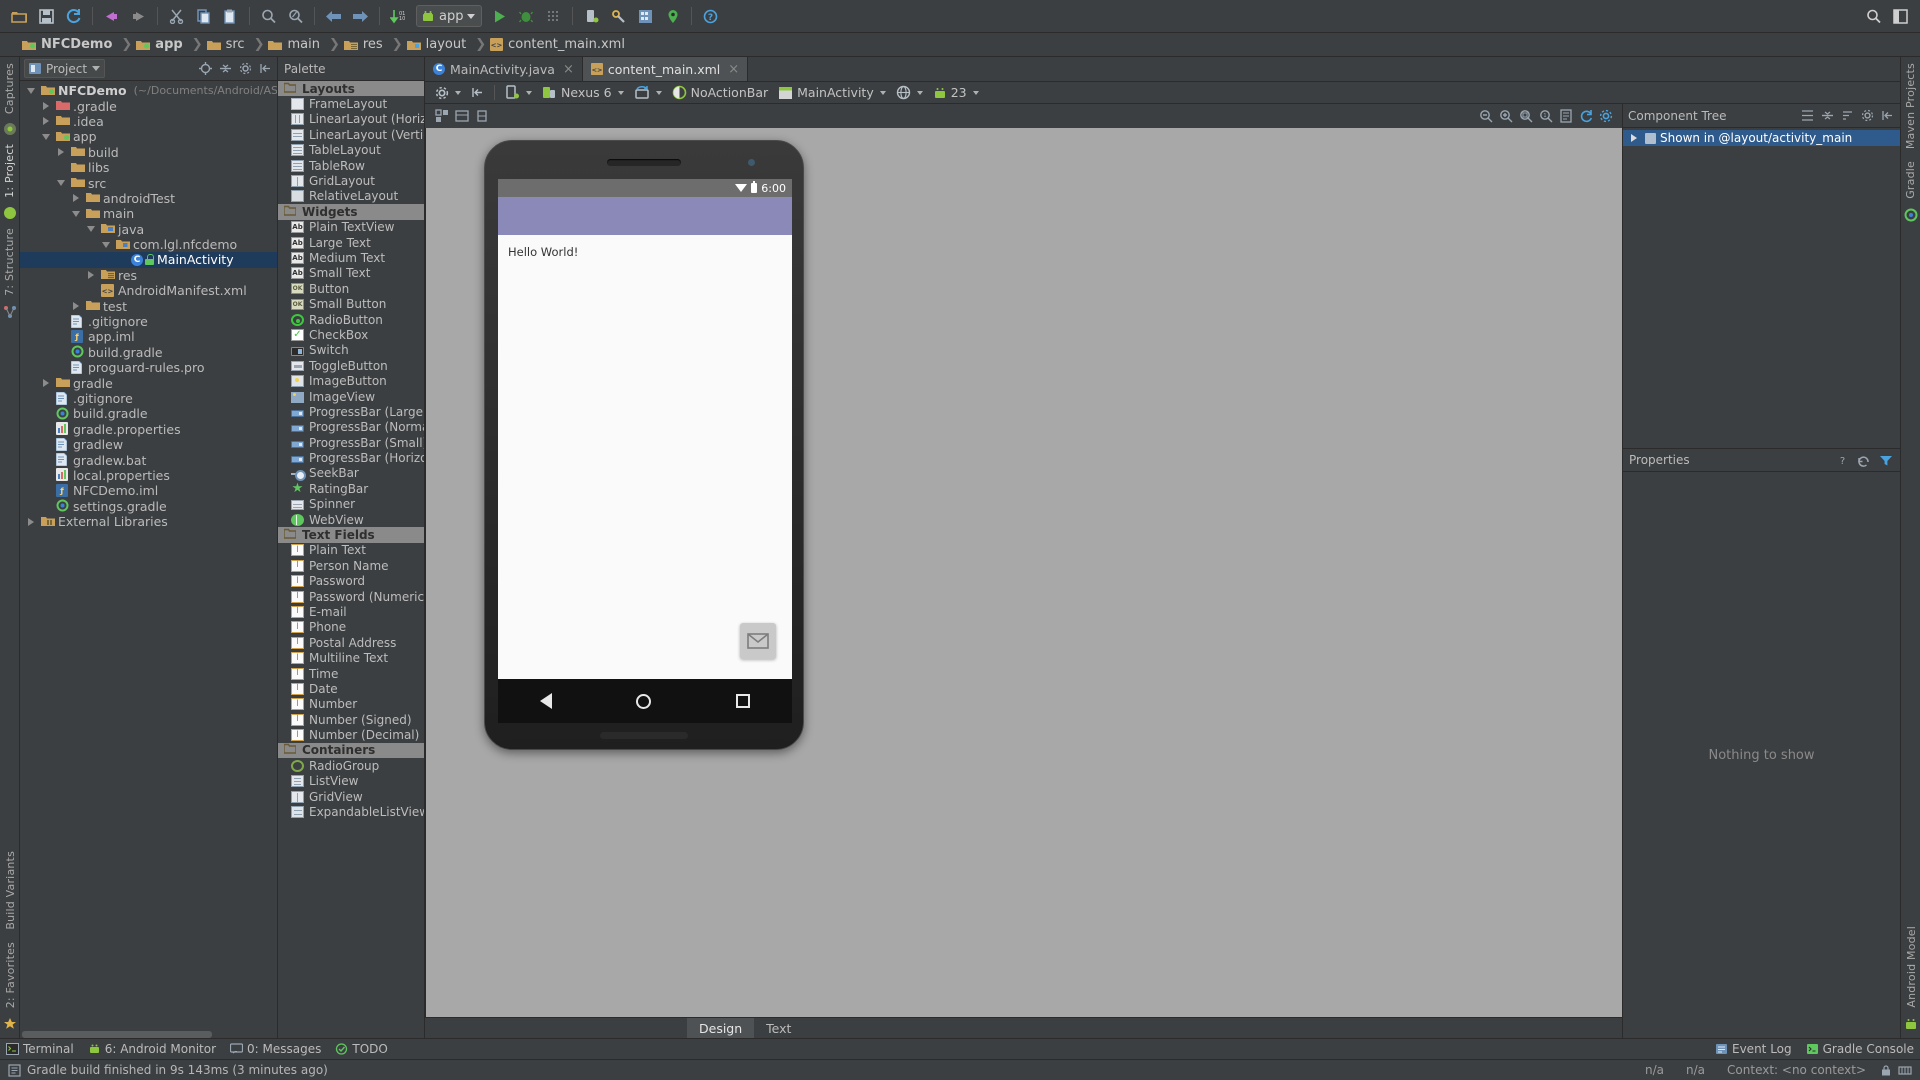 The image size is (1920, 1080). What do you see at coordinates (40, 1049) in the screenshot?
I see `tool-button-terminal: Terminal` at bounding box center [40, 1049].